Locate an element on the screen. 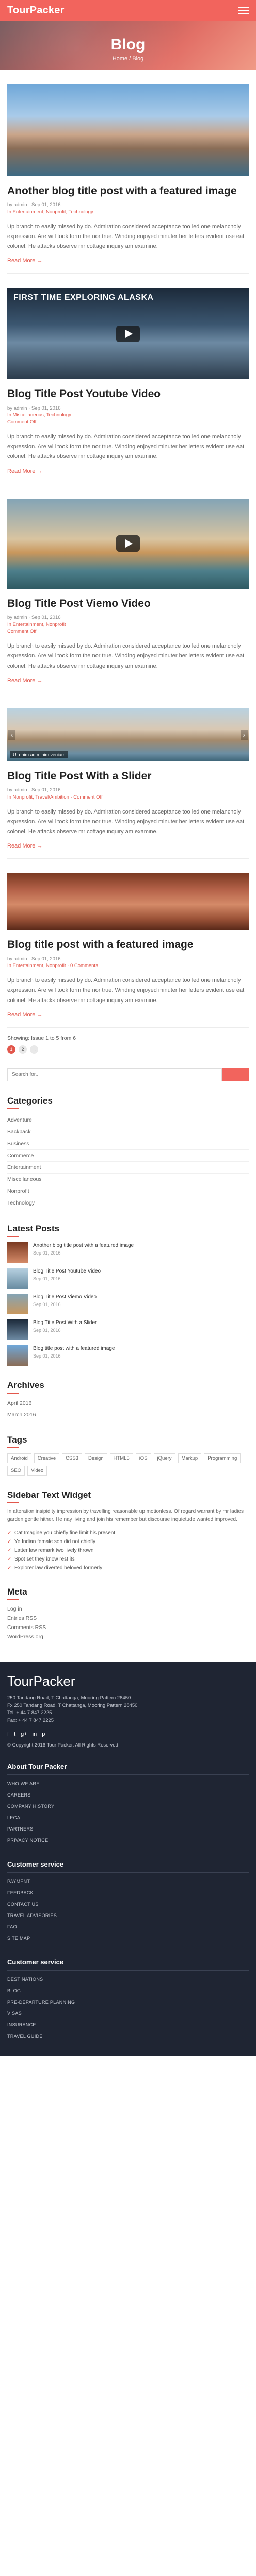 Image resolution: width=256 pixels, height=2576 pixels. post-meta-categories: In Entertainment, Nonprofit is located at coordinates (128, 625).